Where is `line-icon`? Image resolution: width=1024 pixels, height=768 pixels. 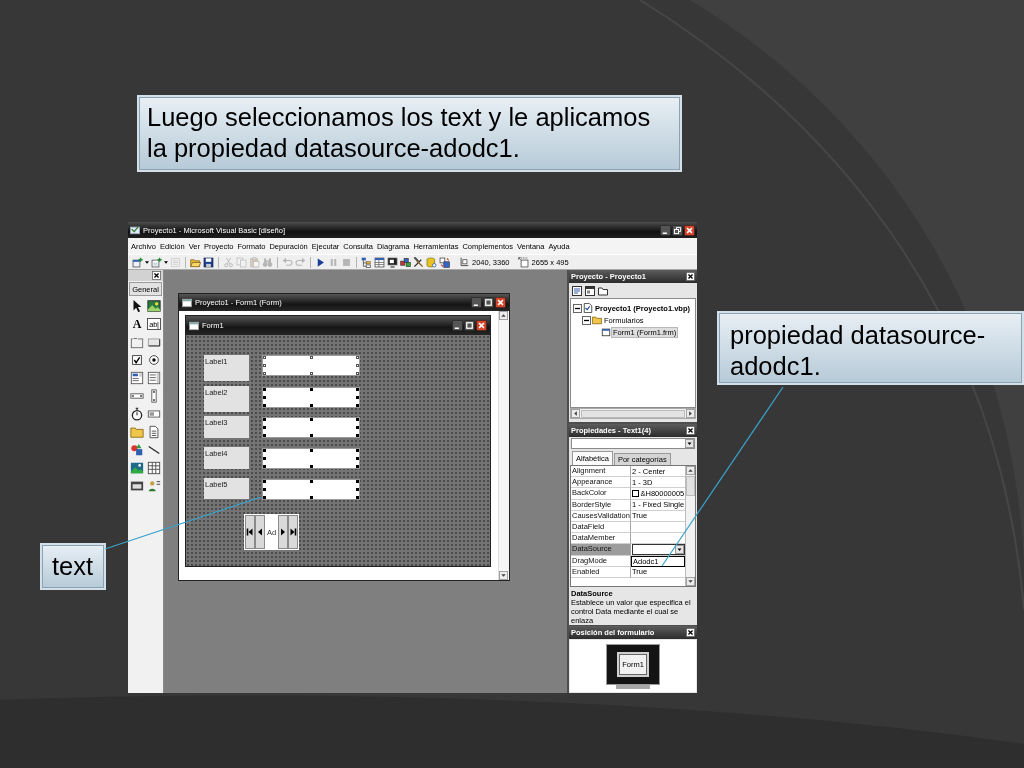
line-icon is located at coordinates (154, 450).